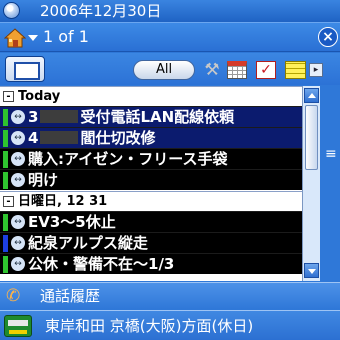 This screenshot has height=340, width=340. Describe the element at coordinates (101, 264) in the screenshot. I see `item-text: 公休・警備不在～1/3` at that location.